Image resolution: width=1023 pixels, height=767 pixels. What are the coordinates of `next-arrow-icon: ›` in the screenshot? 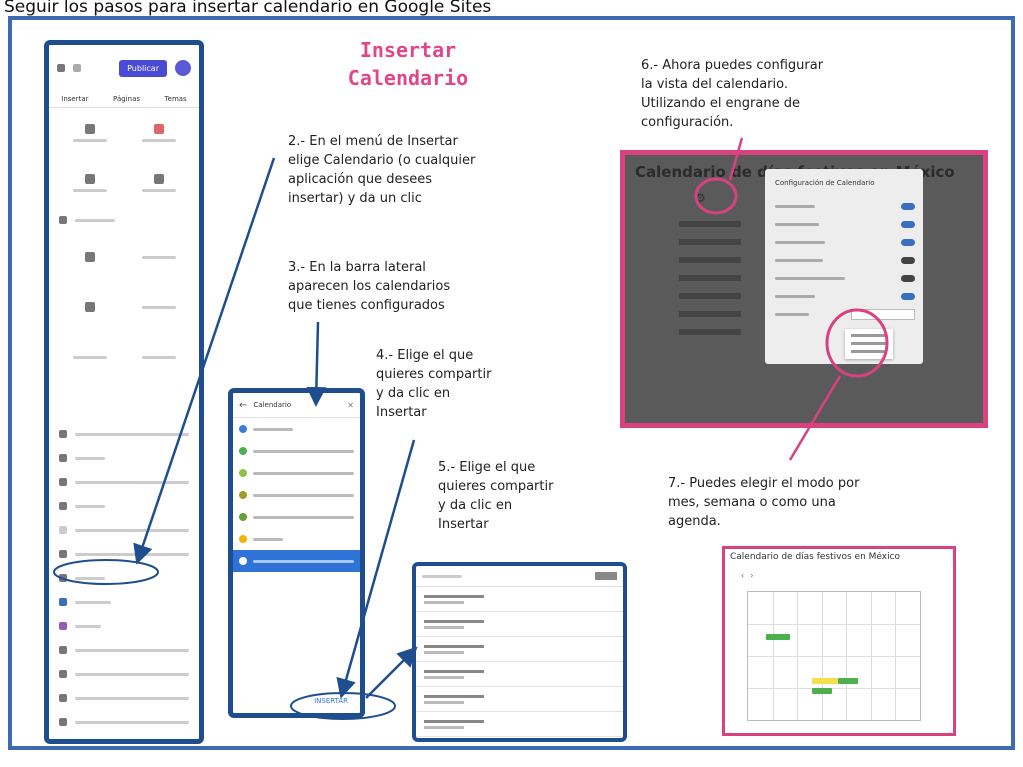 It's located at (751, 575).